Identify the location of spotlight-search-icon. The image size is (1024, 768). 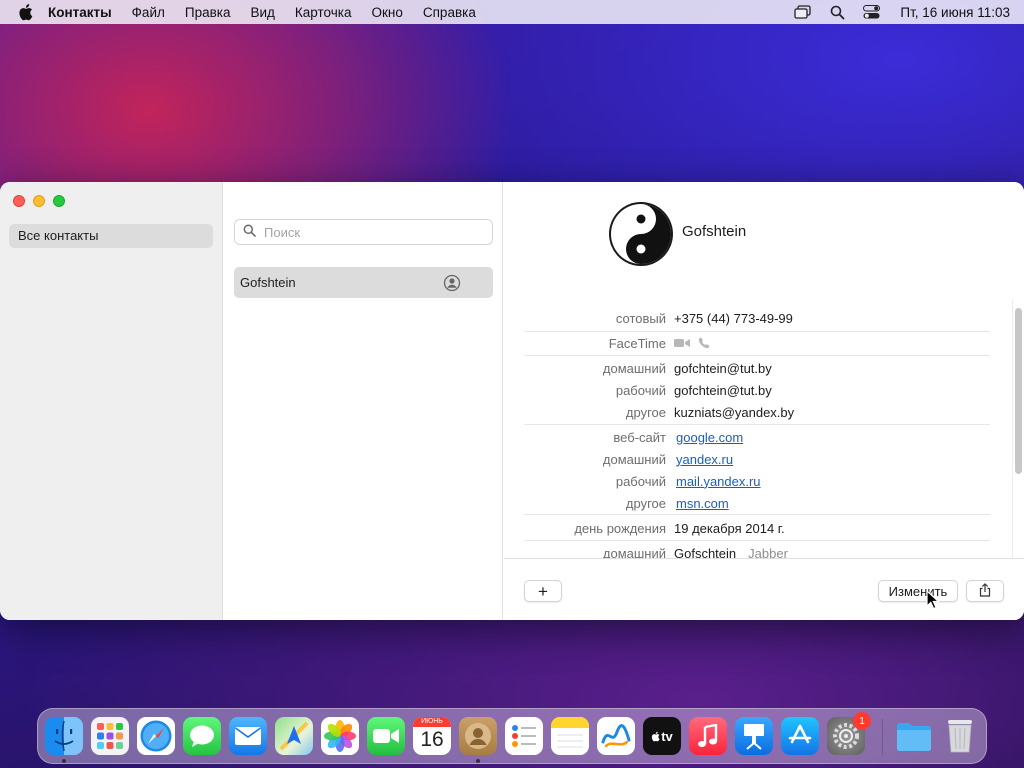
(837, 12).